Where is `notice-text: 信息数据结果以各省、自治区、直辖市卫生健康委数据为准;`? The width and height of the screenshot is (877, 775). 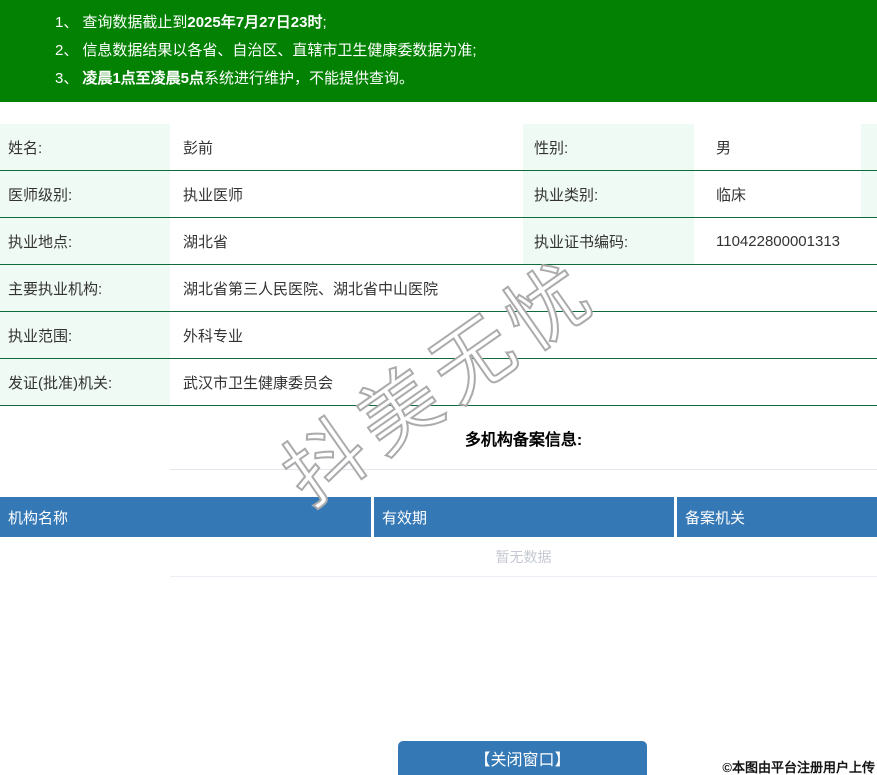 notice-text: 信息数据结果以各省、自治区、直辖市卫生健康委数据为准; is located at coordinates (279, 50).